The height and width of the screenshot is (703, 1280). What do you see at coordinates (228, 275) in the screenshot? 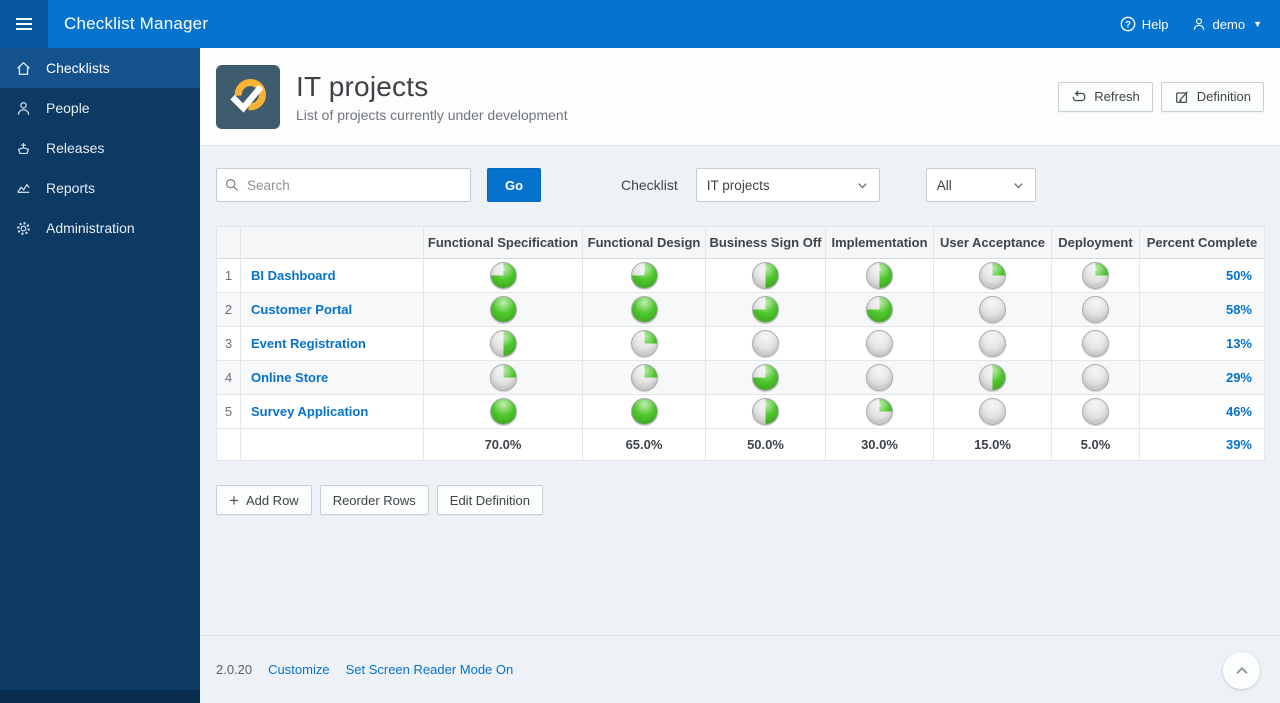
I see `row-number-cell: 1` at bounding box center [228, 275].